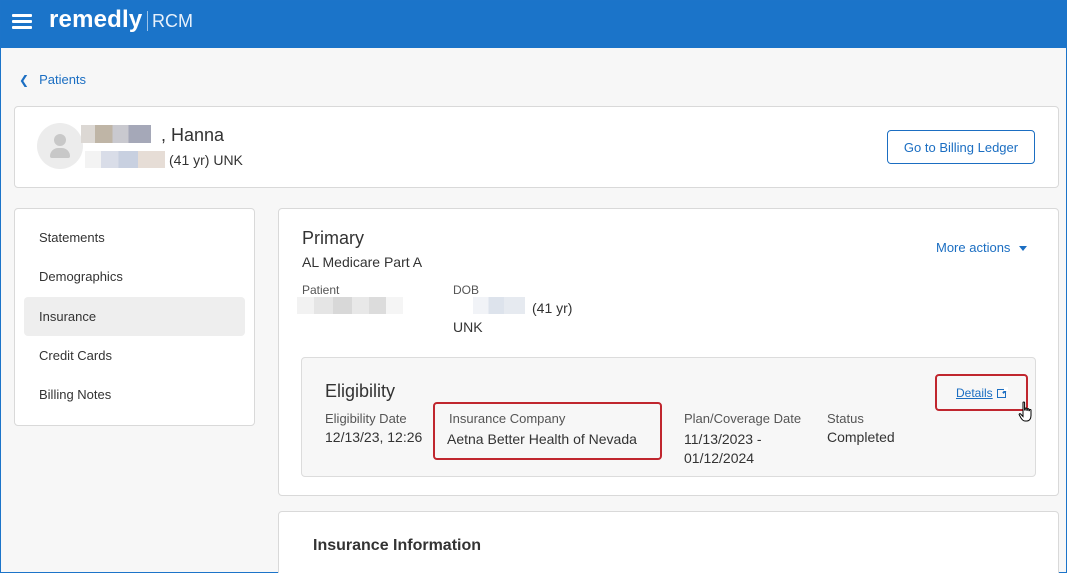 The height and width of the screenshot is (573, 1067). What do you see at coordinates (24, 80) in the screenshot?
I see `chevron-left-icon: ❮` at bounding box center [24, 80].